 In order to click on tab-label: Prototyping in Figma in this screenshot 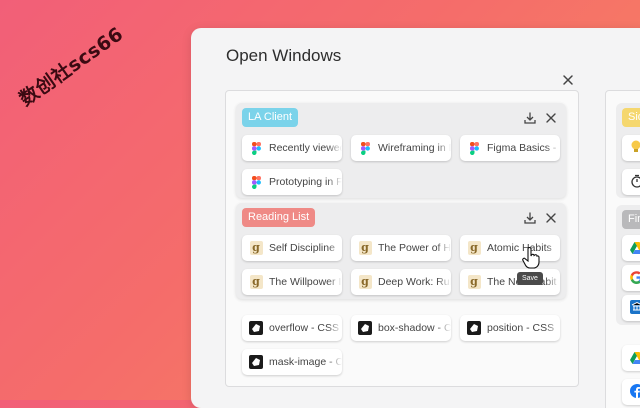, I will do `click(305, 182)`.